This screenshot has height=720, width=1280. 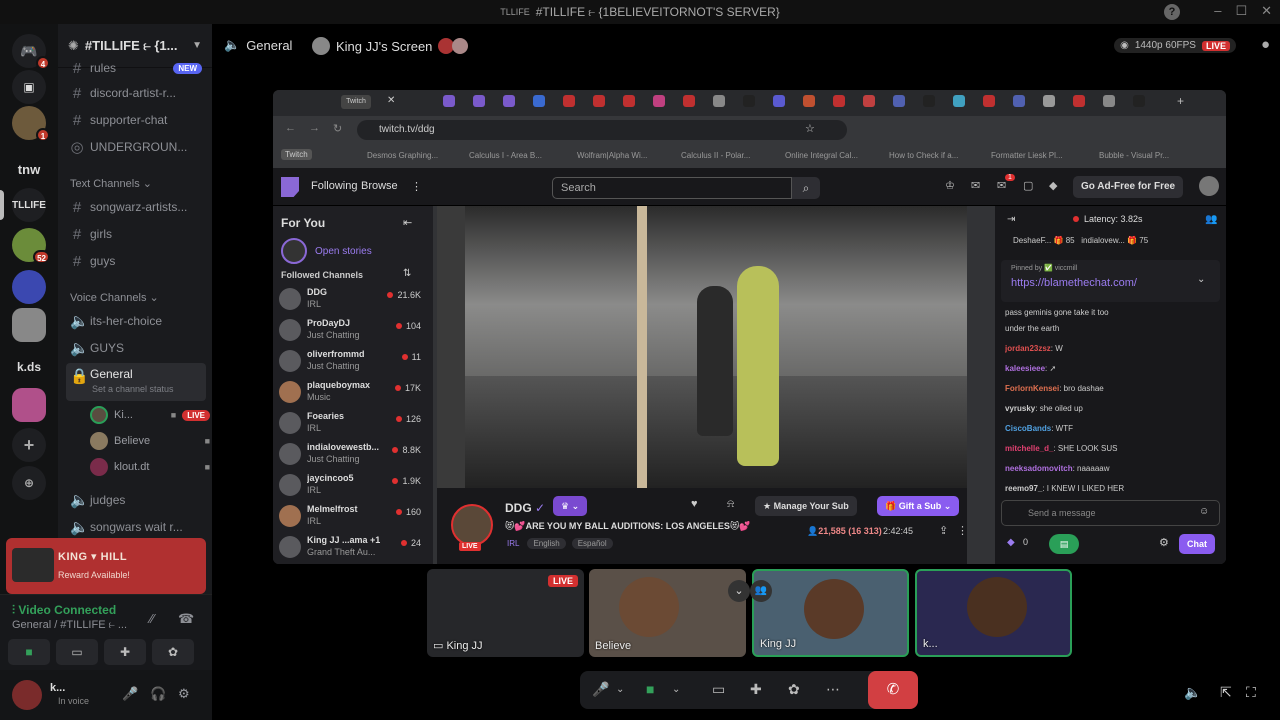 I want to click on bell-icon: ⍾, so click(x=730, y=504).